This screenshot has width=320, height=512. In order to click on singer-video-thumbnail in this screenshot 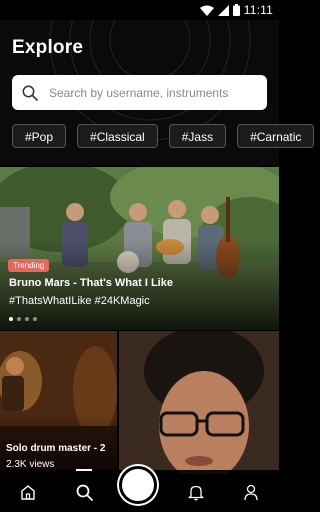, I will do `click(199, 402)`.